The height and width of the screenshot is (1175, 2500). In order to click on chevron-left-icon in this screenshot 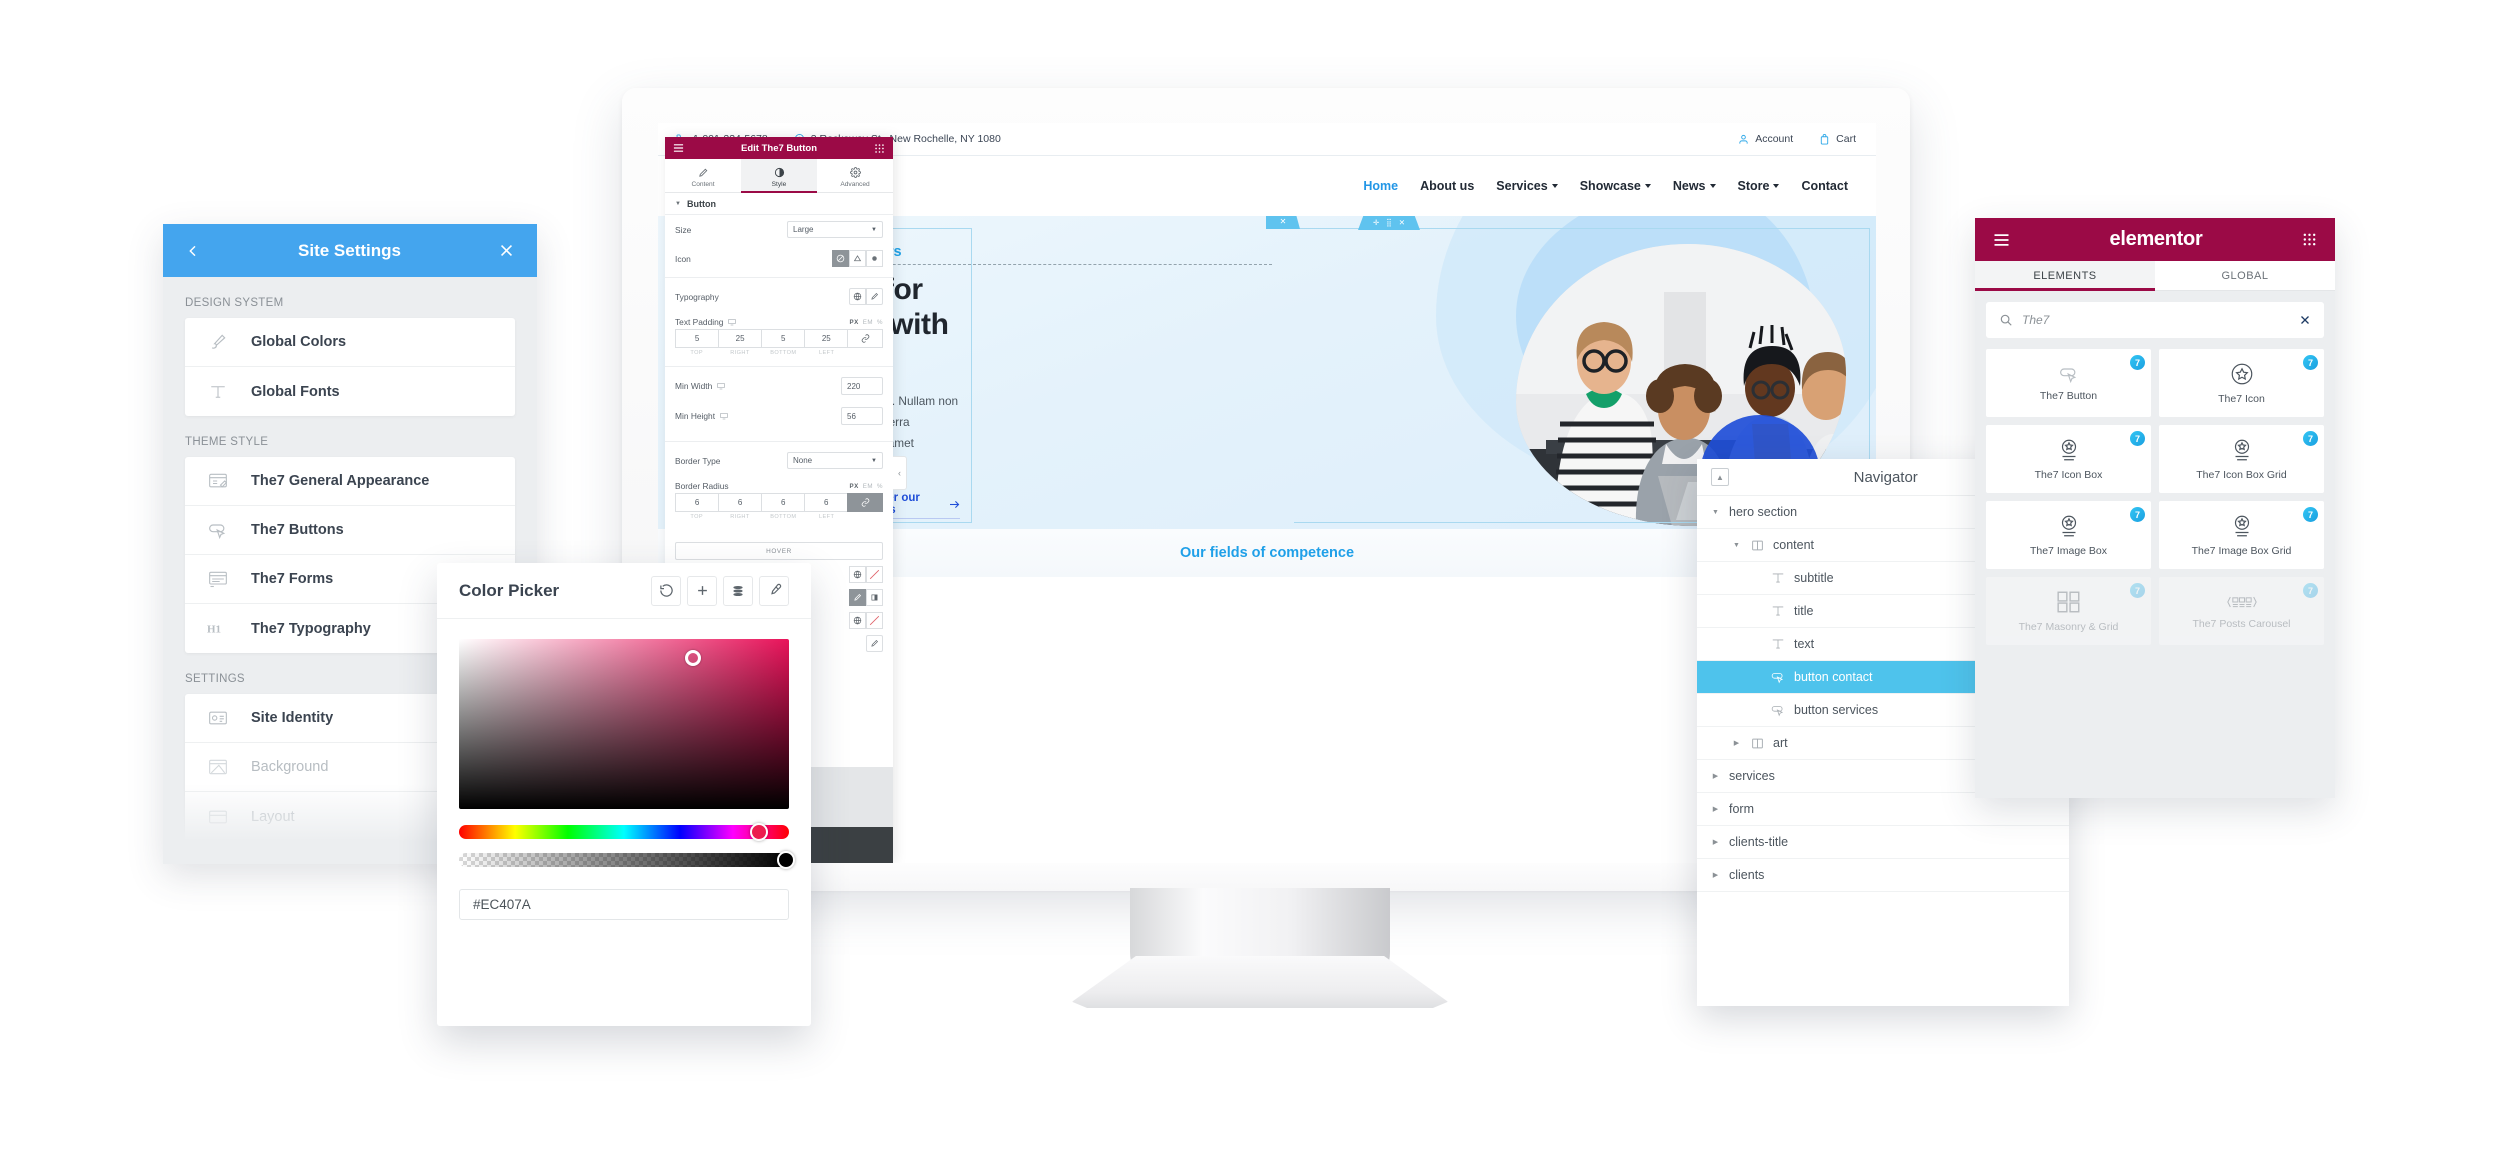, I will do `click(193, 251)`.